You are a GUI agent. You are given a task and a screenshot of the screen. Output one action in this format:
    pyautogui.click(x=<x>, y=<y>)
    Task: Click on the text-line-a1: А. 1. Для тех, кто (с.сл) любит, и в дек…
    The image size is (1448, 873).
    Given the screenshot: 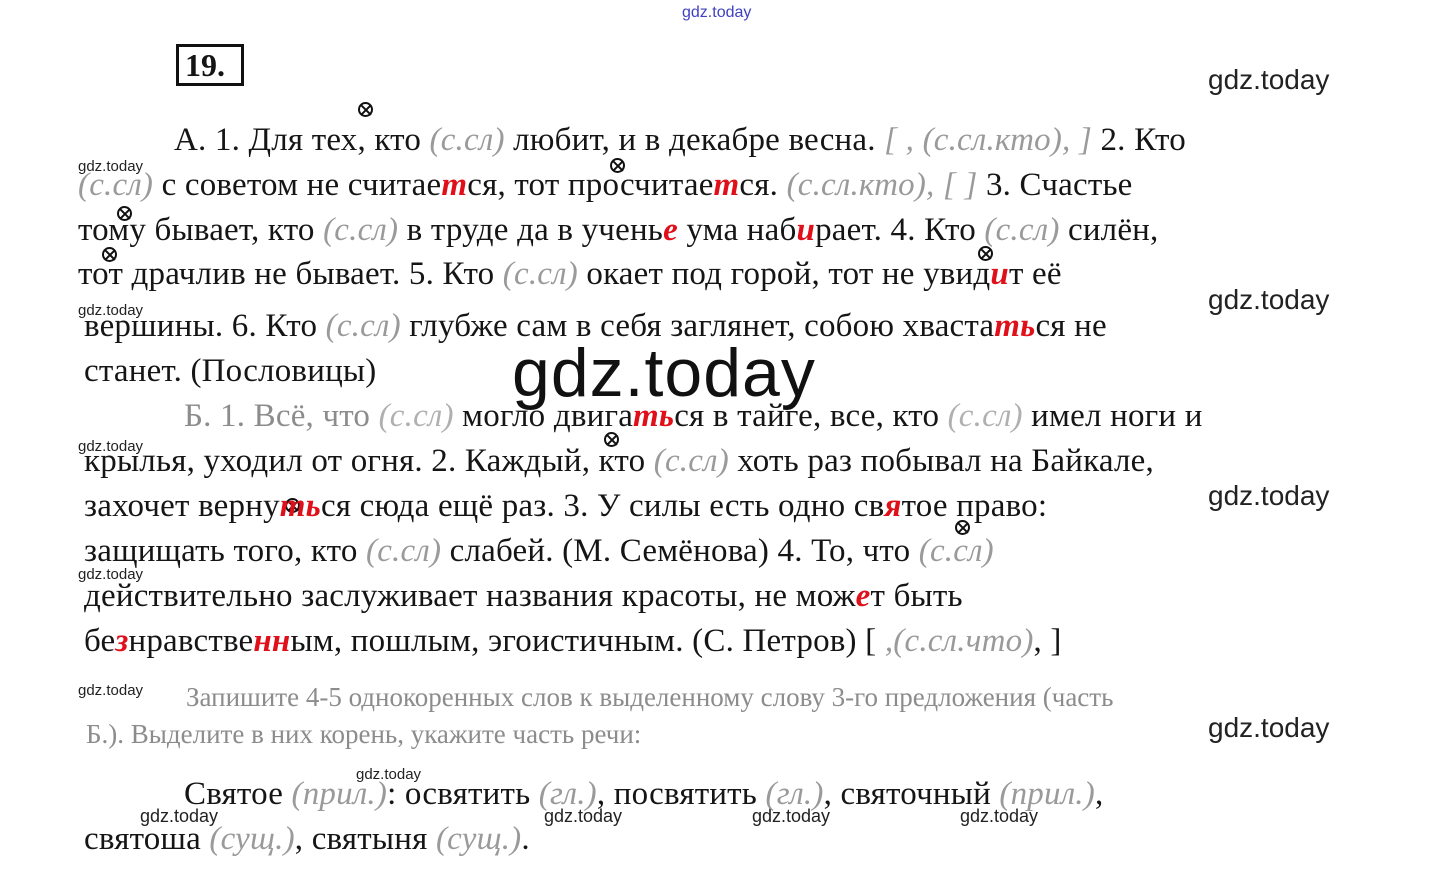 What is the action you would take?
    pyautogui.click(x=680, y=140)
    